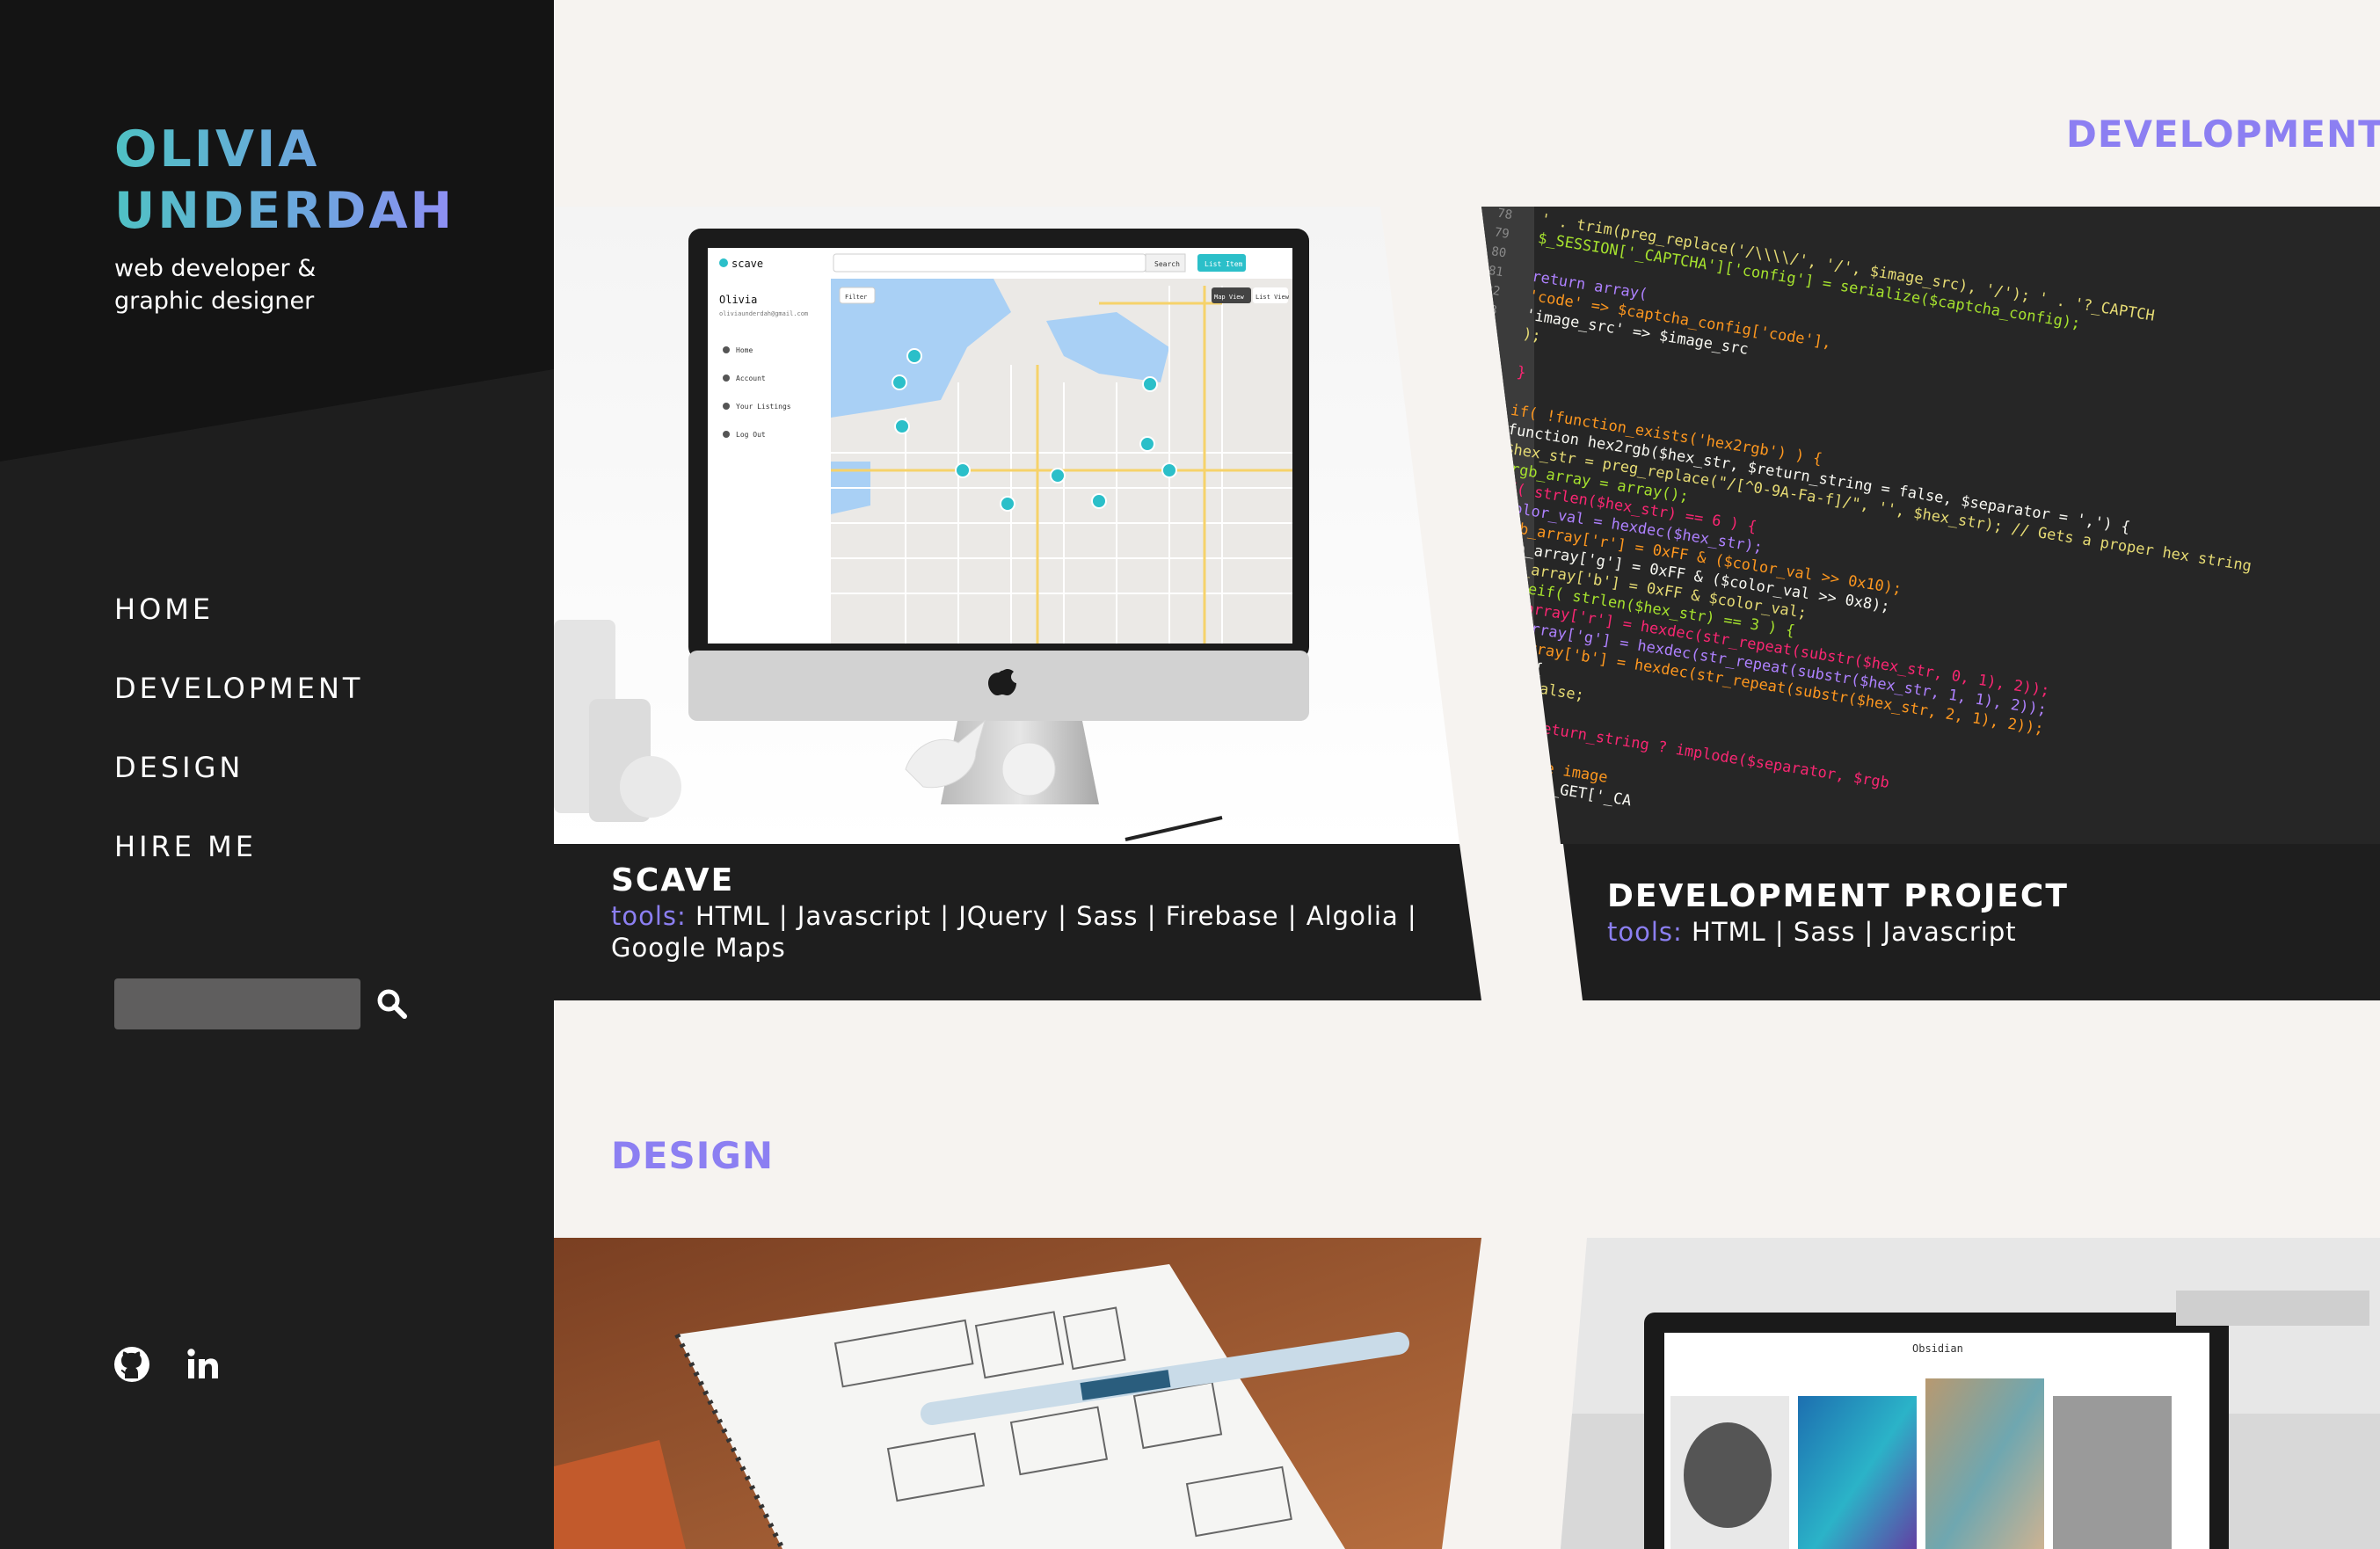 The image size is (2380, 1549). What do you see at coordinates (1485, 367) in the screenshot?
I see `code-line-number: 86` at bounding box center [1485, 367].